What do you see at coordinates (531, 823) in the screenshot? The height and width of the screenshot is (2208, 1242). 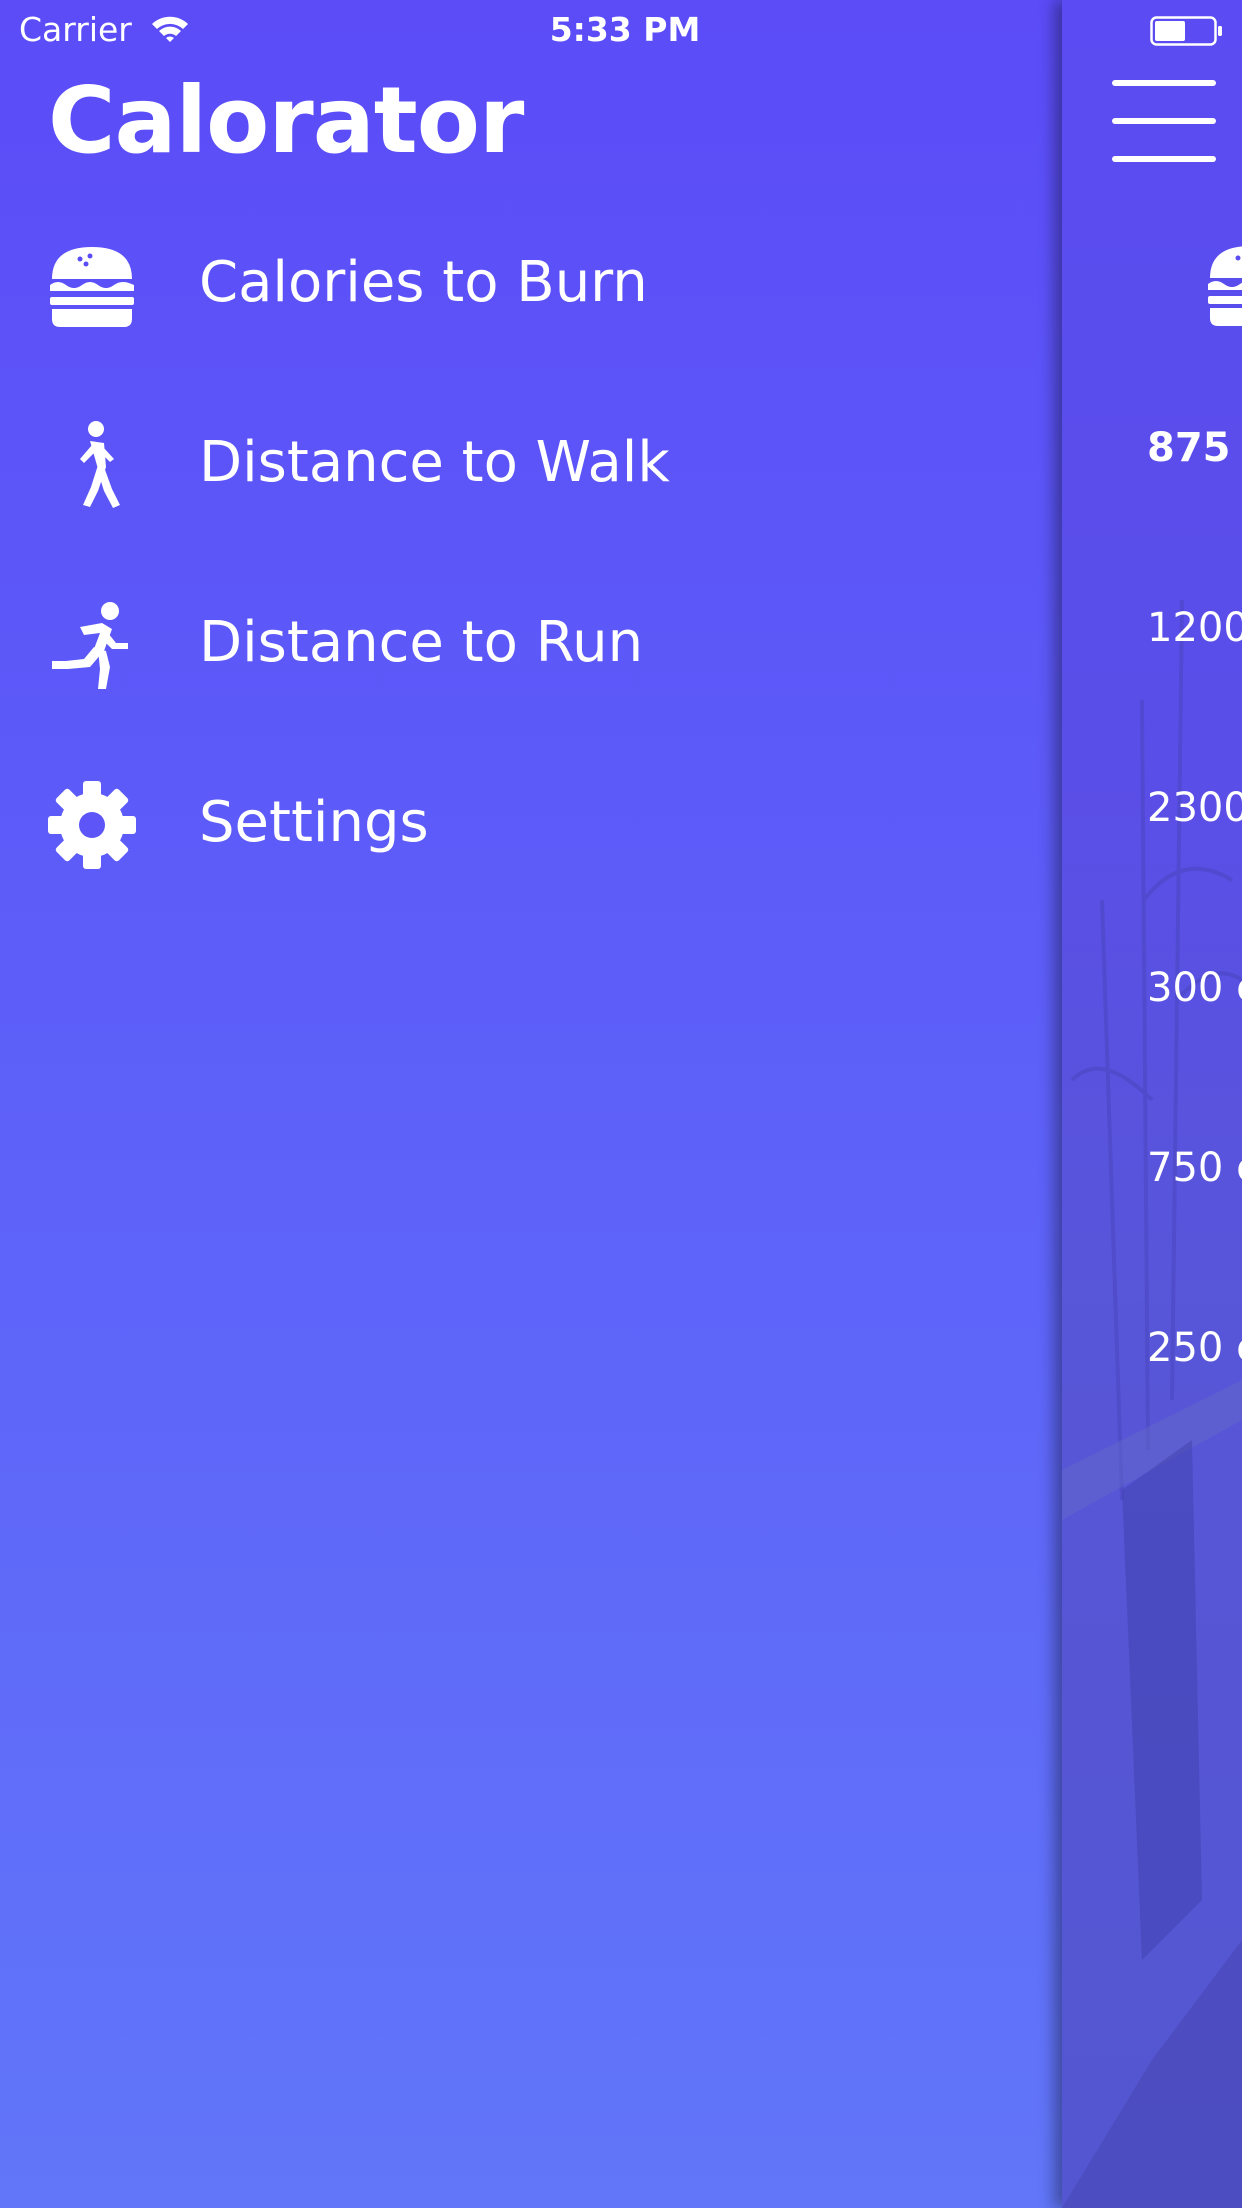 I see `menu-item-settings: Settings` at bounding box center [531, 823].